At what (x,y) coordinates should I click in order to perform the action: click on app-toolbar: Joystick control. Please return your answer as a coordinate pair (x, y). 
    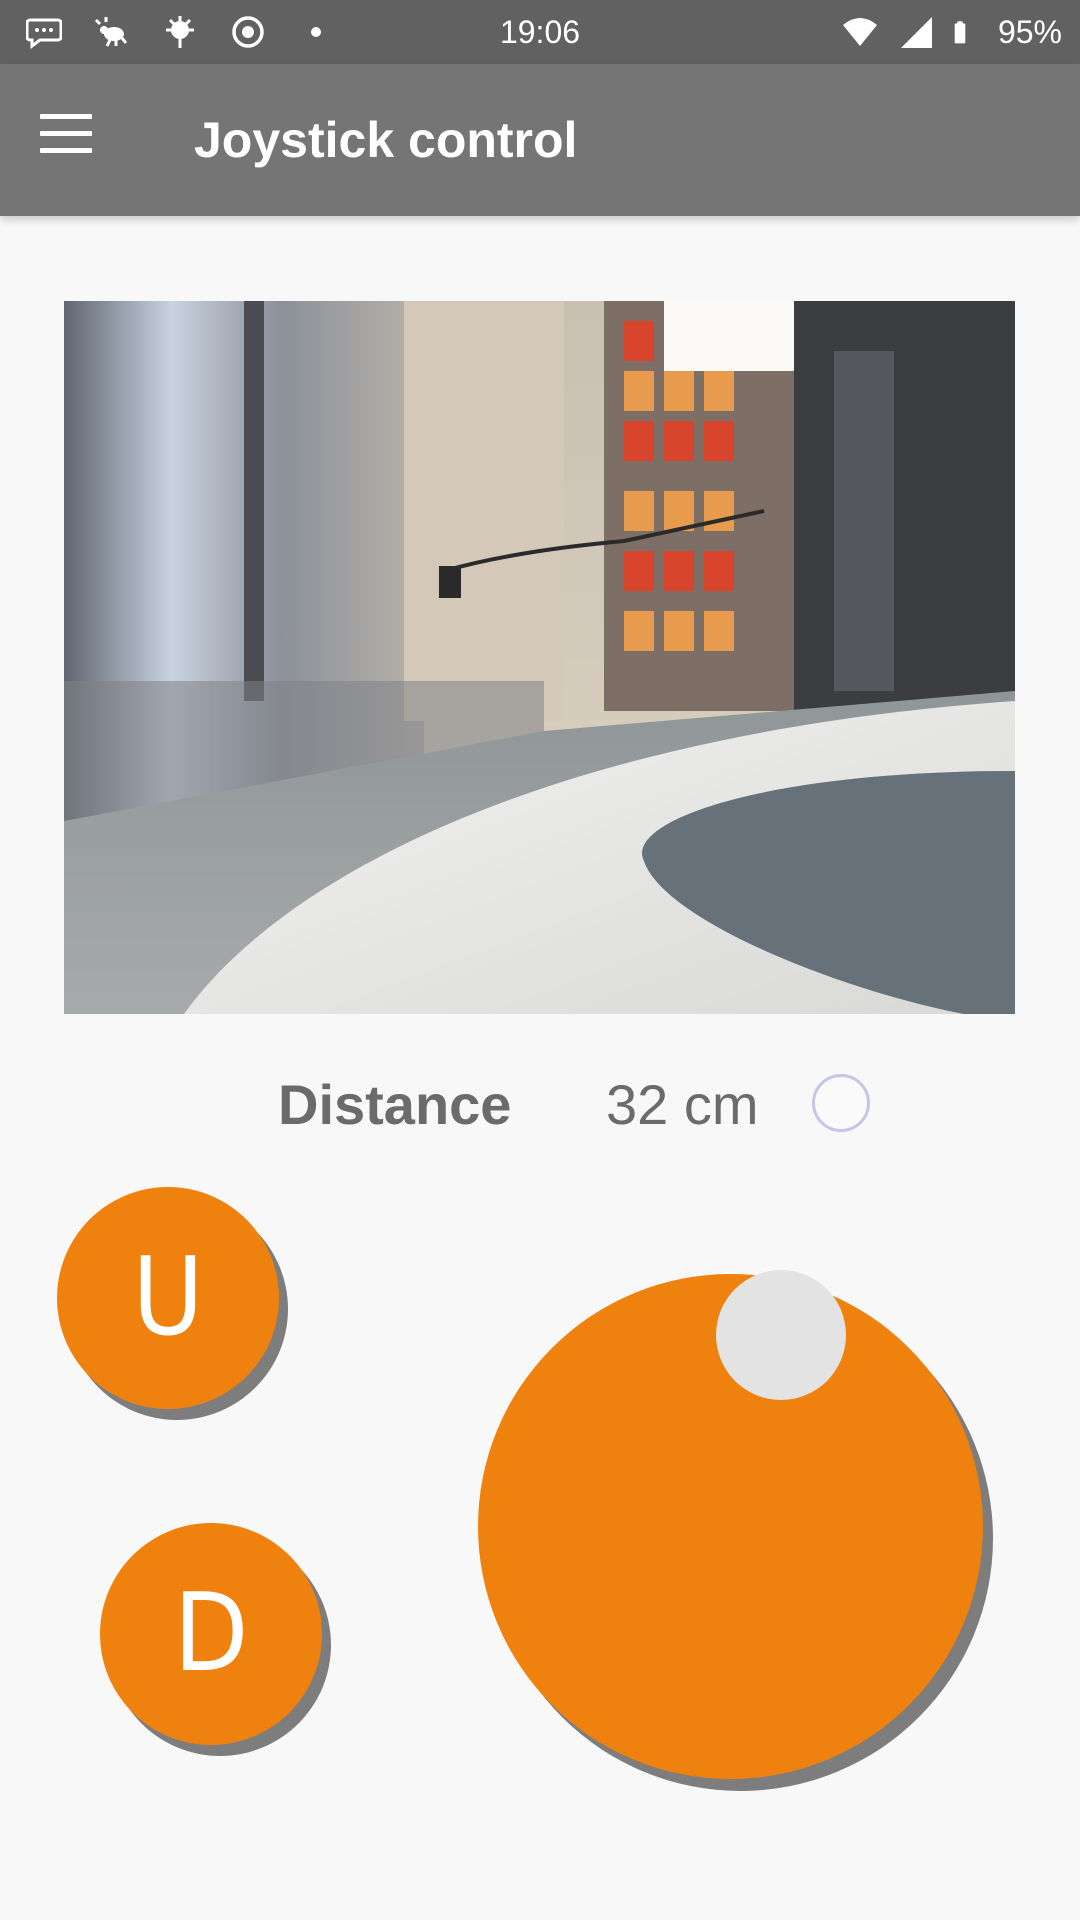
    Looking at the image, I should click on (540, 140).